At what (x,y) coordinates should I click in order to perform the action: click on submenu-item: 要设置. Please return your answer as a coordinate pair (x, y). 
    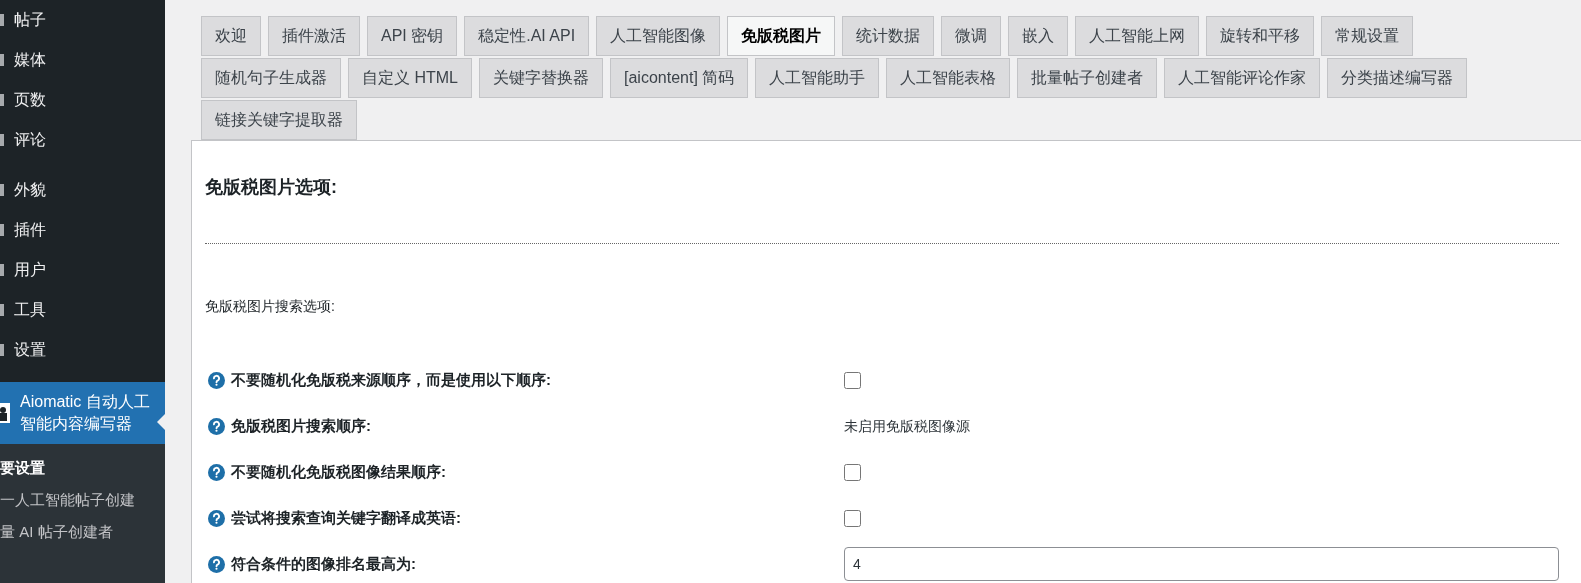
    Looking at the image, I should click on (75, 468).